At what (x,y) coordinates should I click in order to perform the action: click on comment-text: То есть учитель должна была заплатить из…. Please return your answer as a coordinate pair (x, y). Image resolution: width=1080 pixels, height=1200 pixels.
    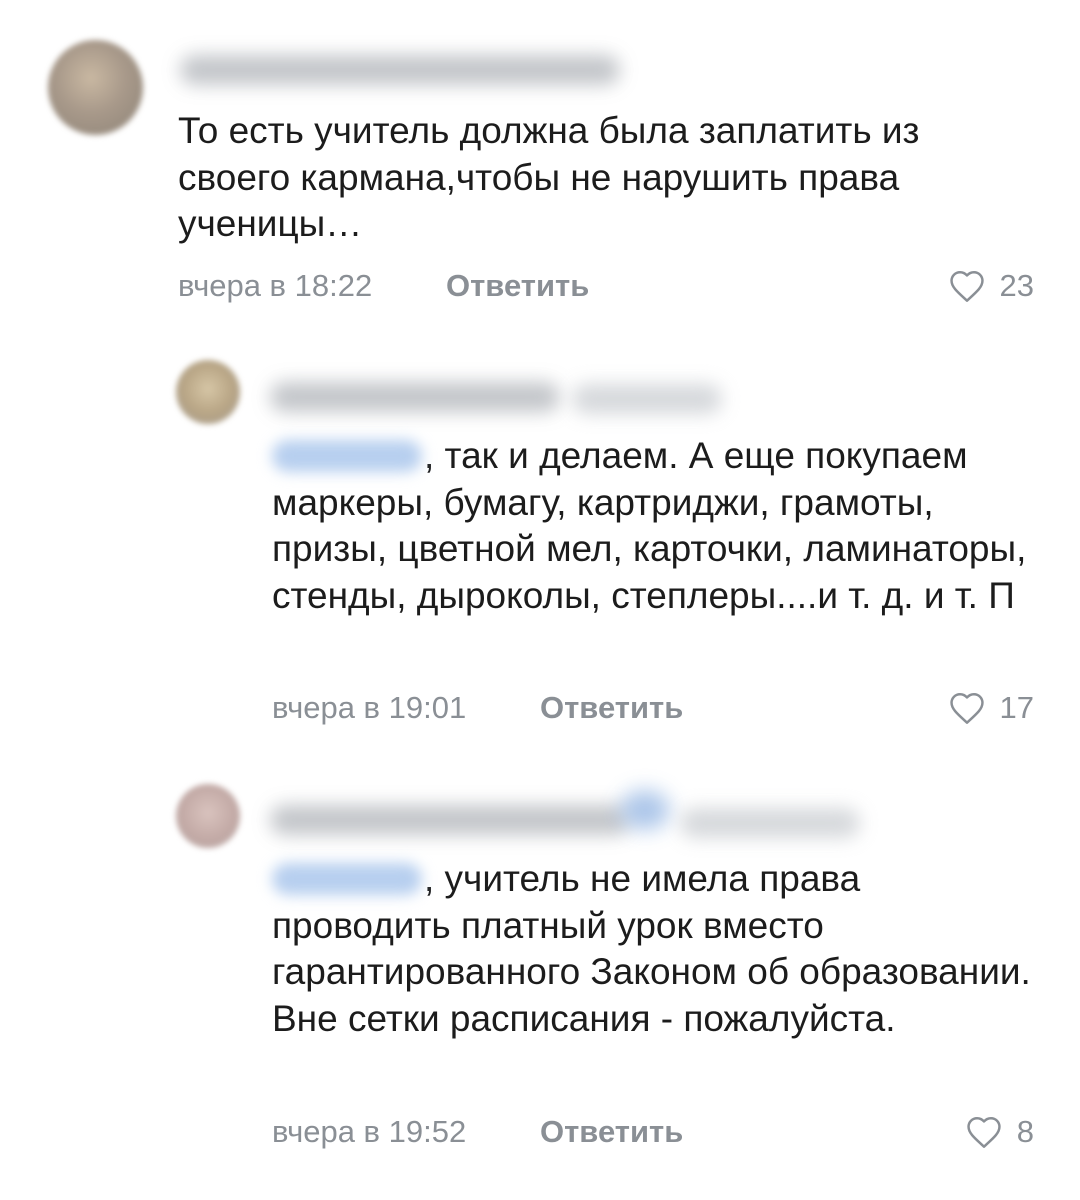
    Looking at the image, I should click on (549, 177).